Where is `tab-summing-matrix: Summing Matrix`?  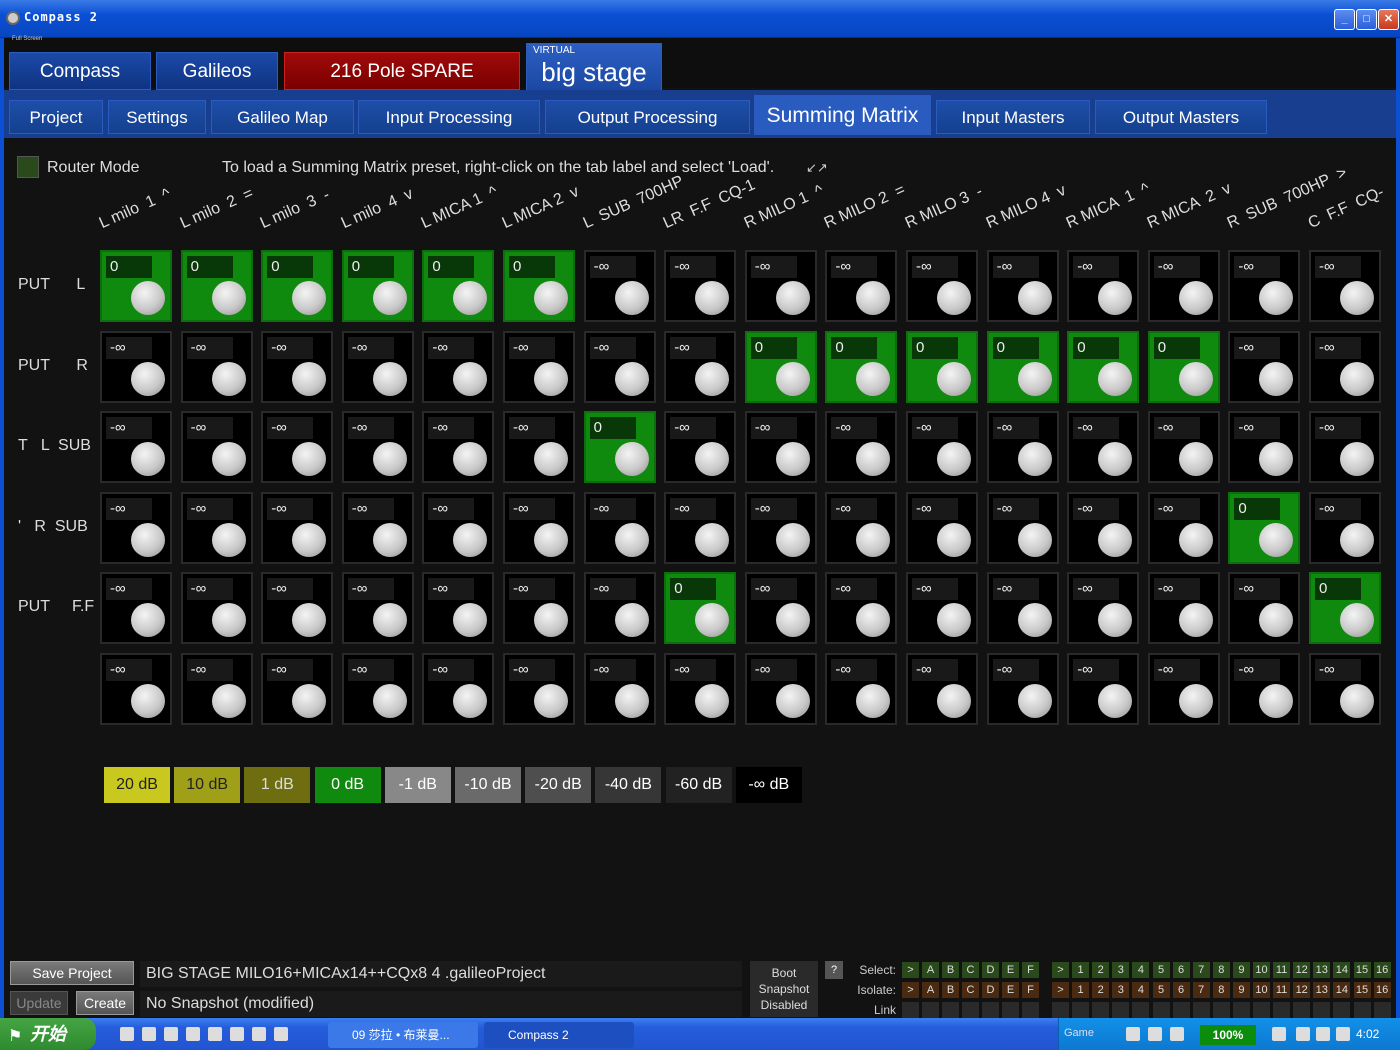
tab-summing-matrix: Summing Matrix is located at coordinates (842, 115).